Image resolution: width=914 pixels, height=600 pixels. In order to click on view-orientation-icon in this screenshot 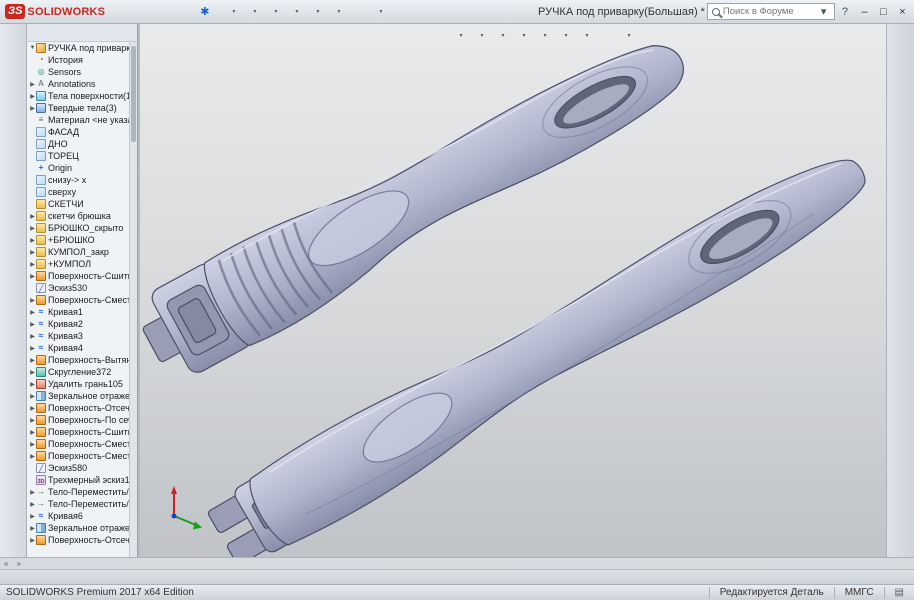, I will do `click(586, 35)`.